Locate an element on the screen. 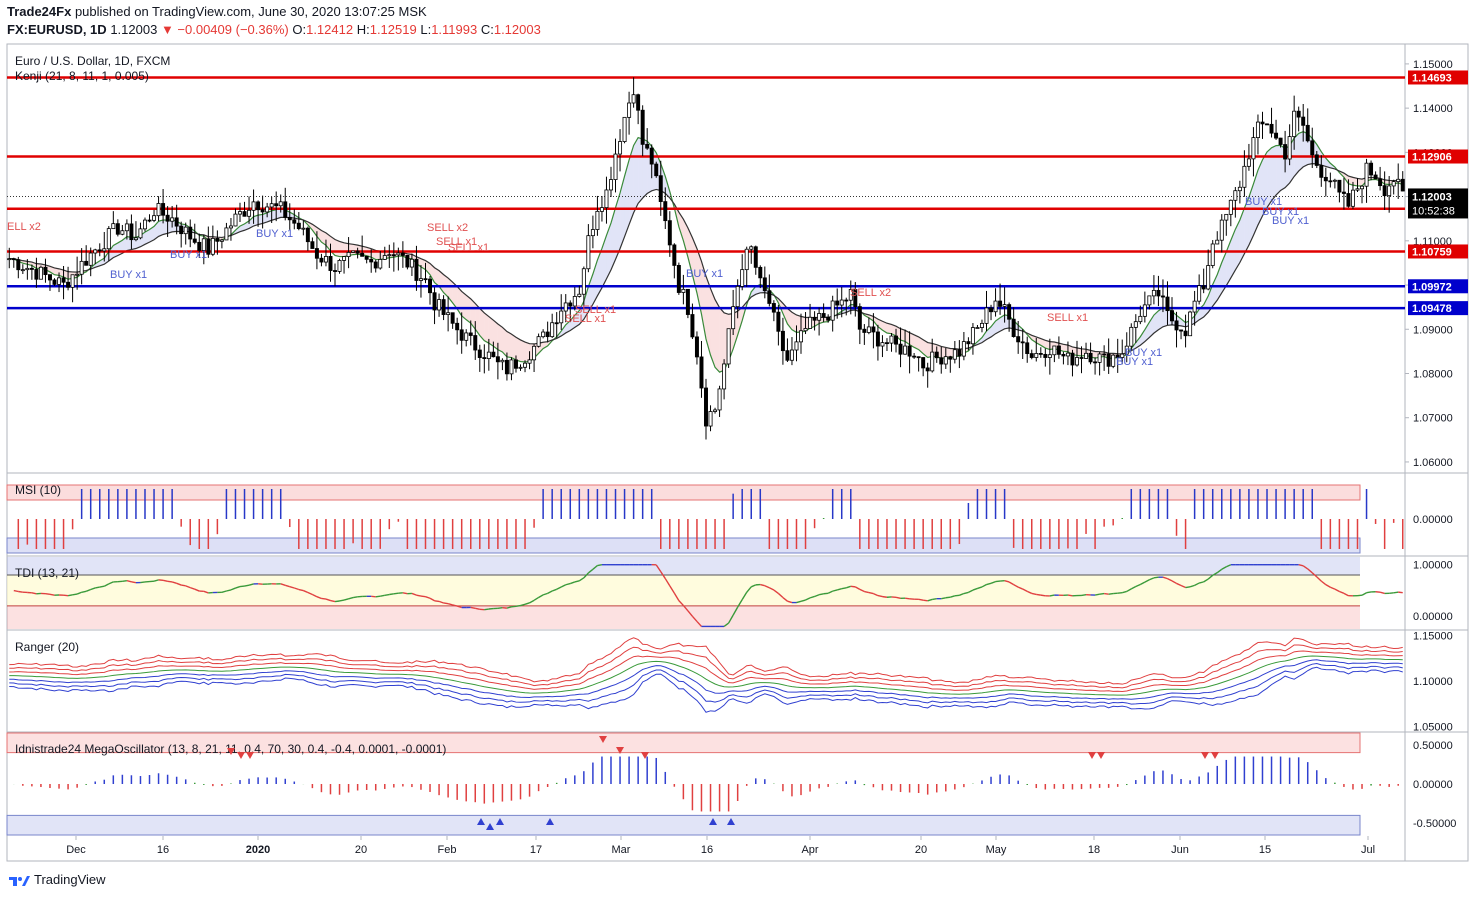 The height and width of the screenshot is (898, 1475). x-tick-label: 2020 is located at coordinates (258, 850).